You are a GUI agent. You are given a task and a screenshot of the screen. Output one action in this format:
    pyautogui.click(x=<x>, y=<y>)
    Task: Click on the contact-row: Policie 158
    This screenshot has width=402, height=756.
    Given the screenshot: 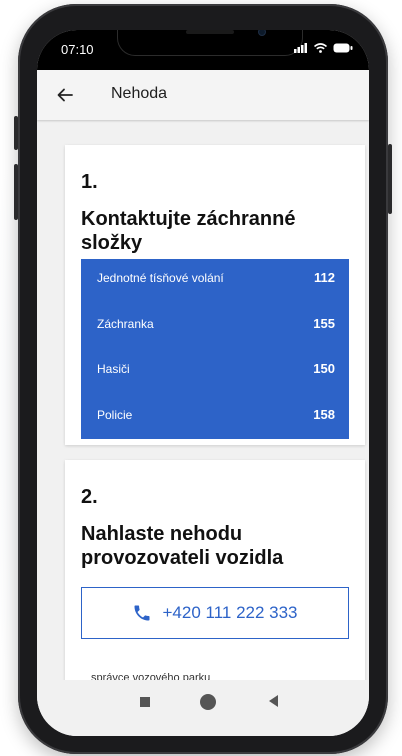 What is the action you would take?
    pyautogui.click(x=215, y=415)
    